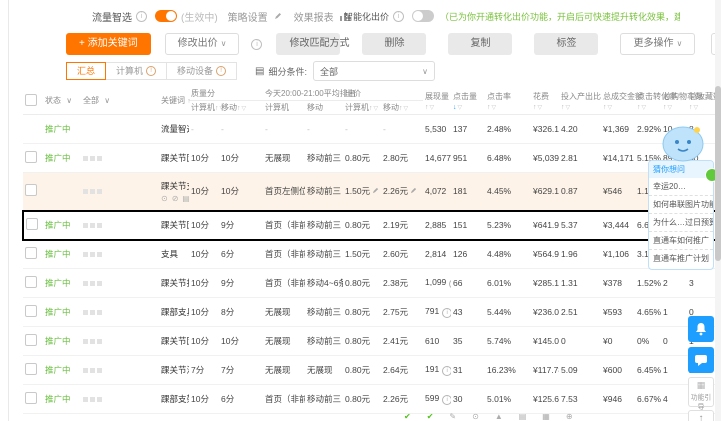  Describe the element at coordinates (402, 129) in the screenshot. I see `bid-mob-cell: -` at that location.